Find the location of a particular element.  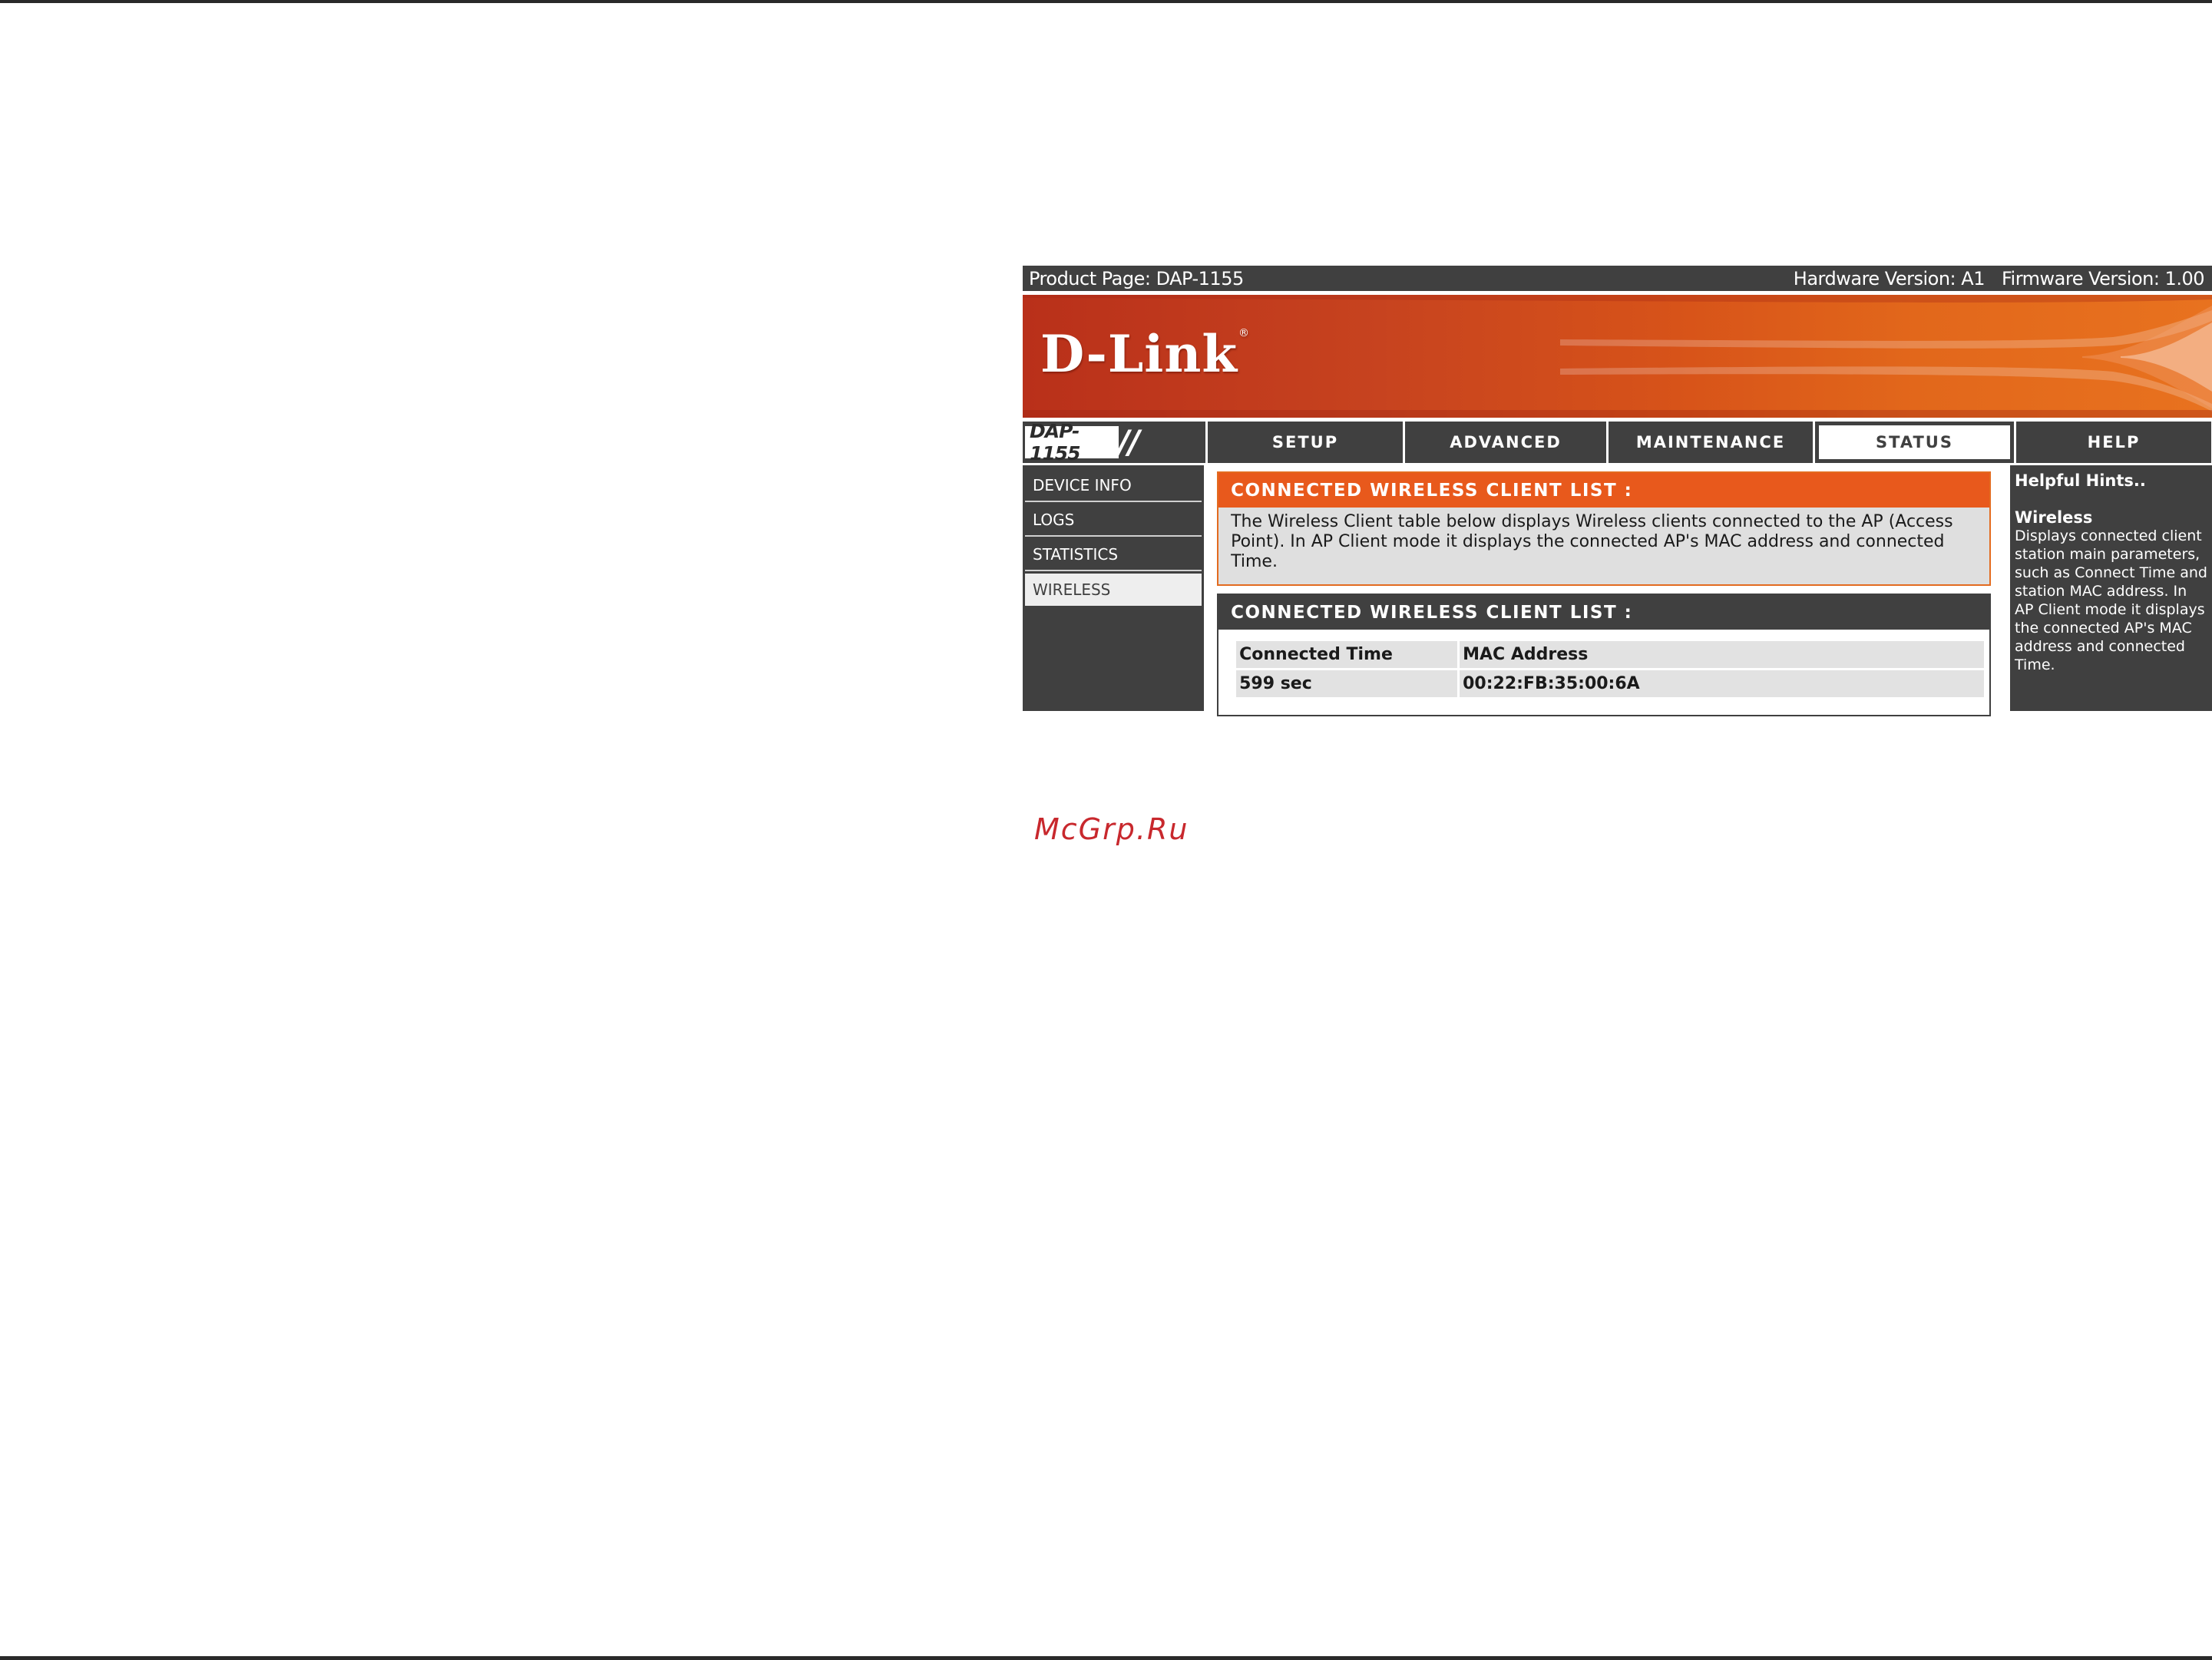

column-header-mac-address: MAC Address is located at coordinates (1723, 654).